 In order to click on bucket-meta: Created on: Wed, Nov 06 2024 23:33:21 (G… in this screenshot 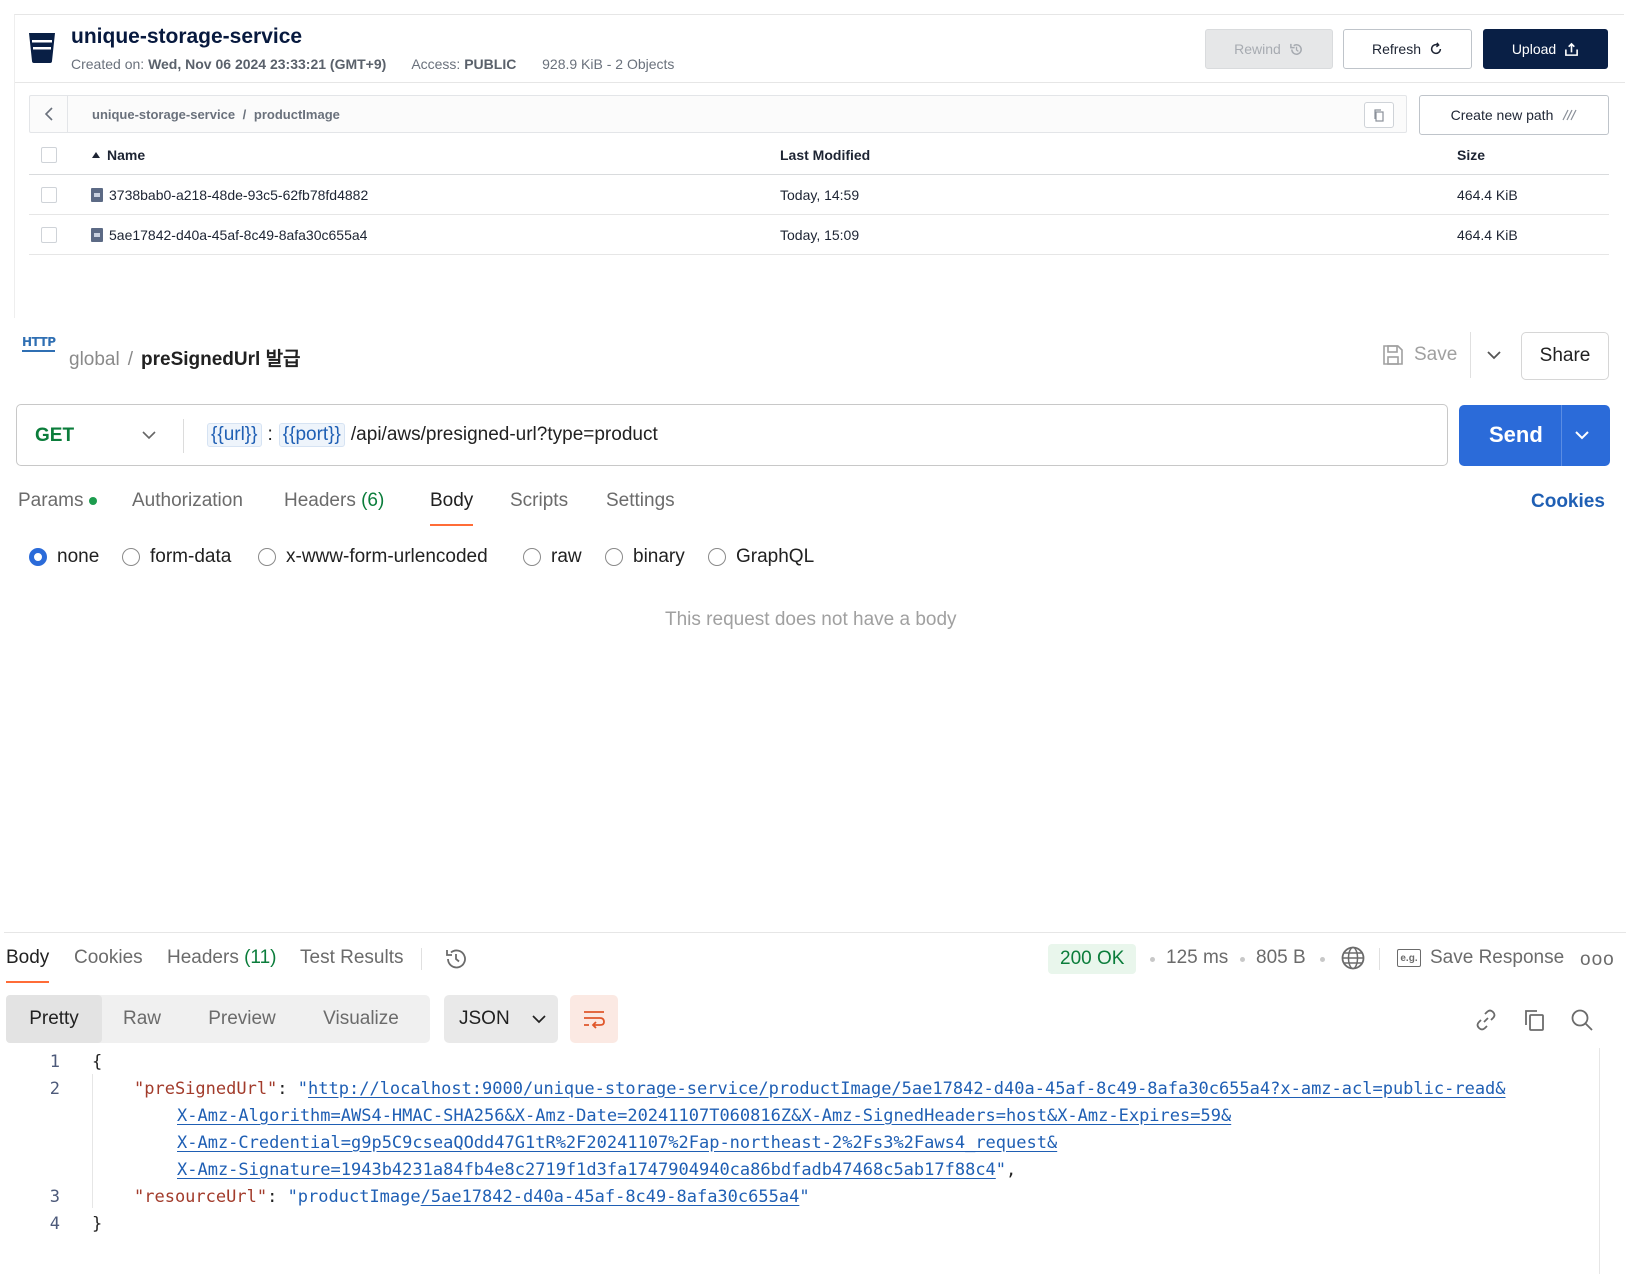, I will do `click(372, 64)`.